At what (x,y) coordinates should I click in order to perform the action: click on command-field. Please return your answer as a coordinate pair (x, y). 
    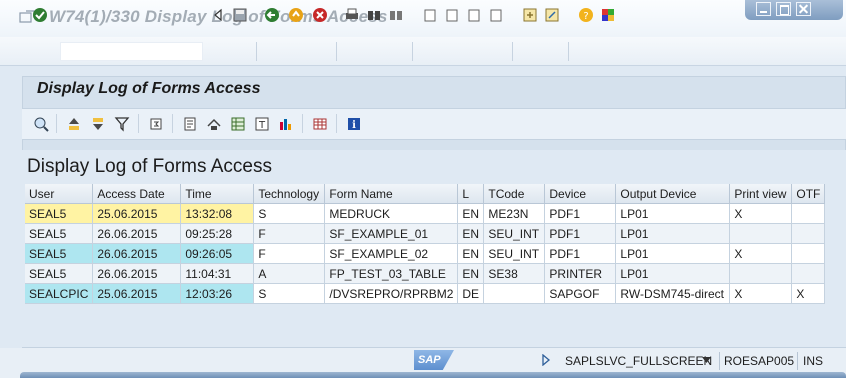
    Looking at the image, I should click on (131, 51).